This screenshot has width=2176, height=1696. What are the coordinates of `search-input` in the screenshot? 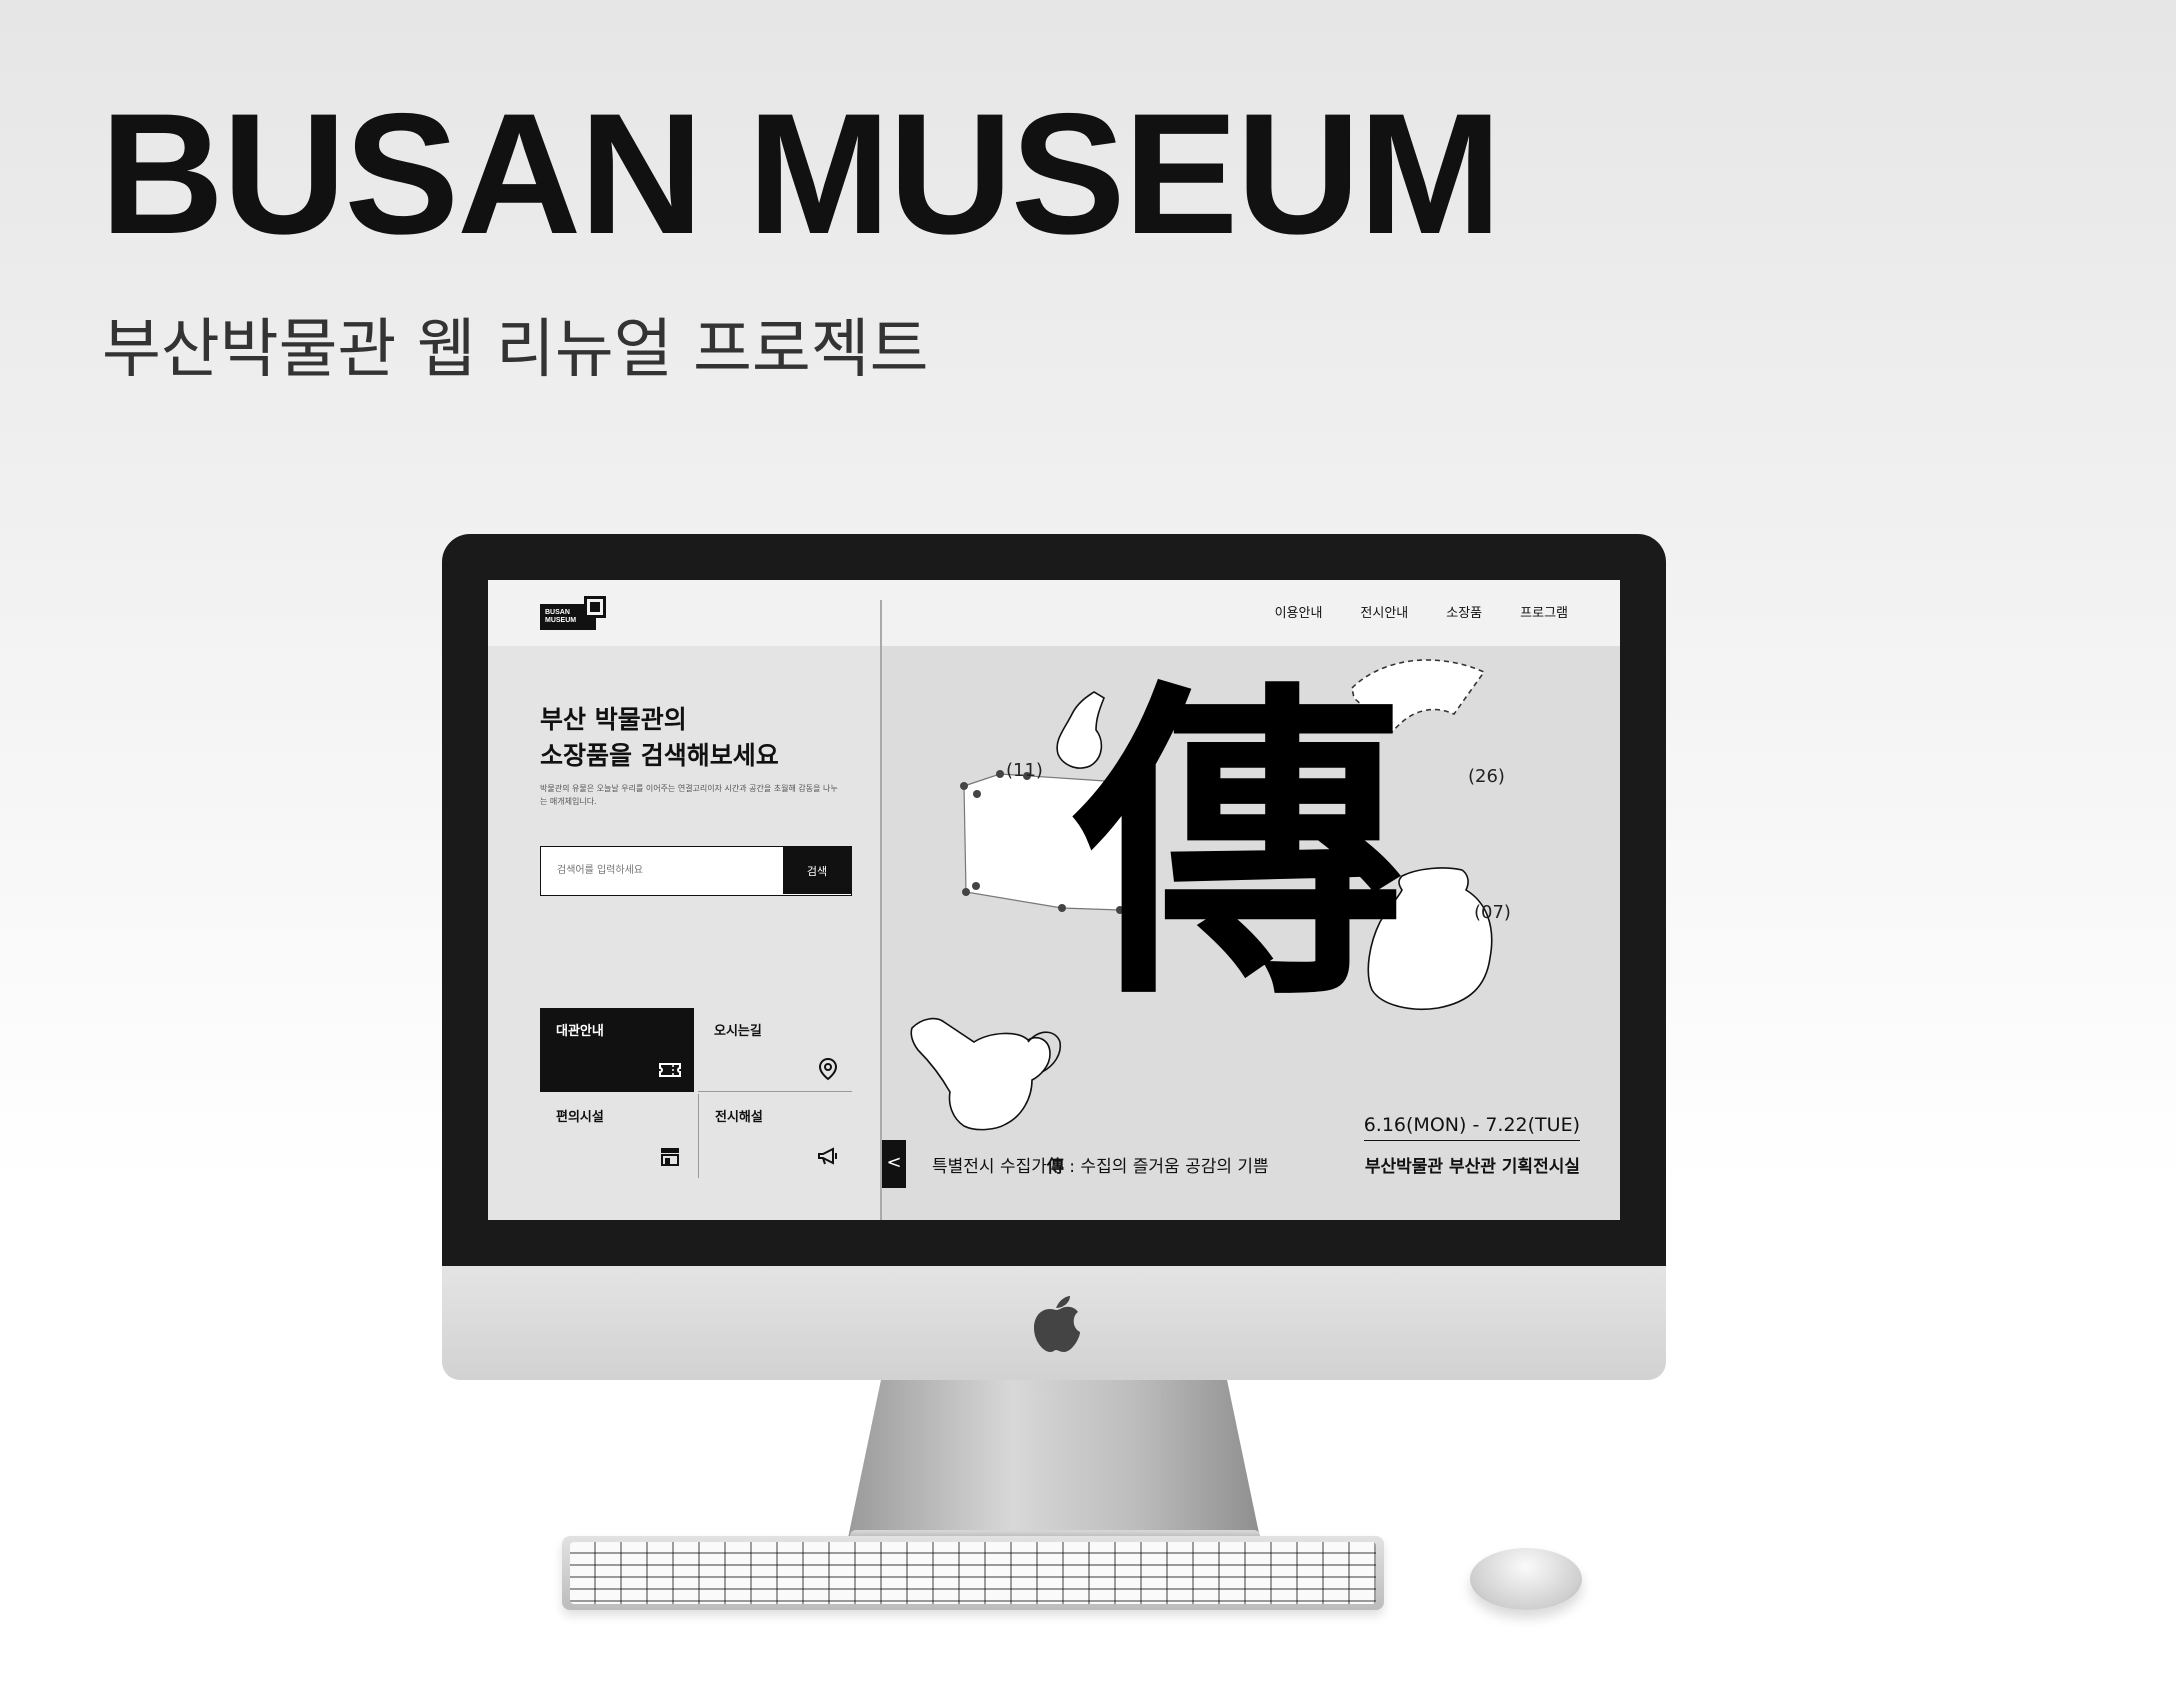 It's located at (663, 870).